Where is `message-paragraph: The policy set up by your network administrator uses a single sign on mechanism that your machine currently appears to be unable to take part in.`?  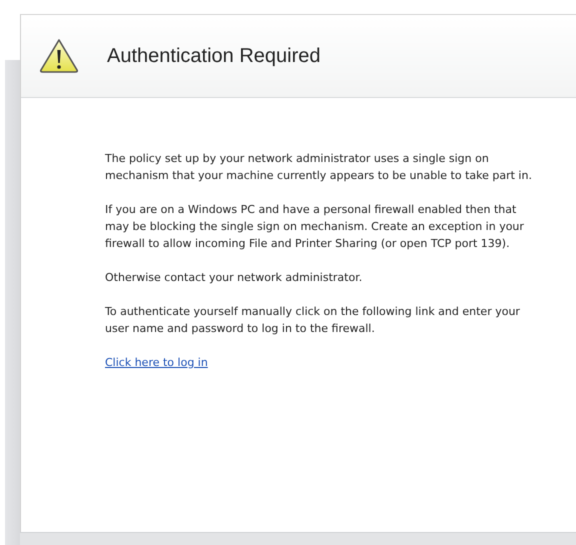
message-paragraph: The policy set up by your network administrator uses a single sign on mechanism that your machine currently appears to be unable to take part in. is located at coordinates (319, 167).